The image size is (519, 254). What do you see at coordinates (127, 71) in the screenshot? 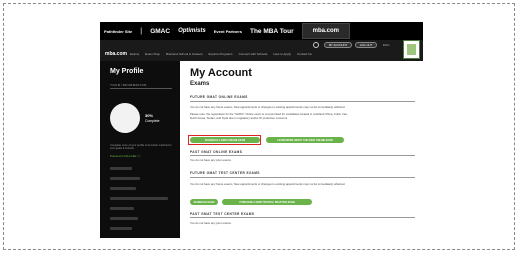
I see `sidebar-title: My Profile` at bounding box center [127, 71].